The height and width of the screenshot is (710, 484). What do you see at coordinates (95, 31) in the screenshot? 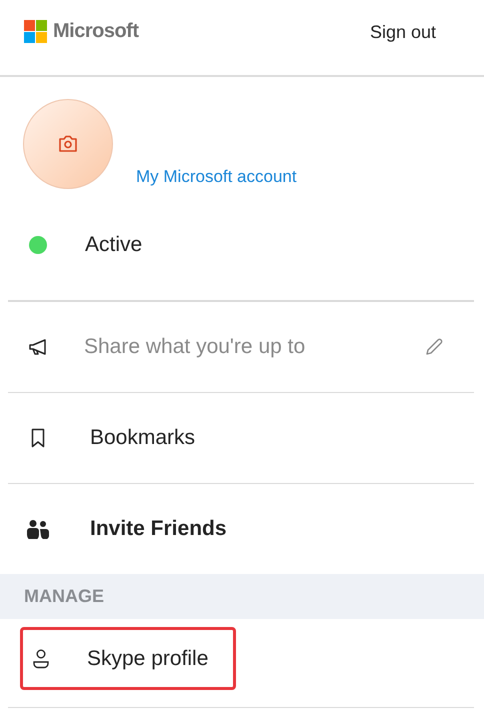
I see `logo-text: Microsoft` at bounding box center [95, 31].